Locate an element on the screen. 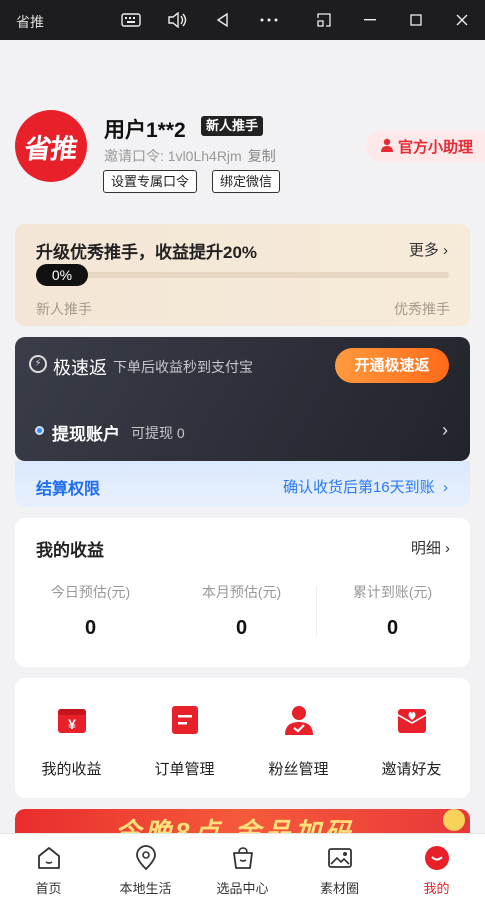 This screenshot has height=903, width=485. order-icon is located at coordinates (185, 720).